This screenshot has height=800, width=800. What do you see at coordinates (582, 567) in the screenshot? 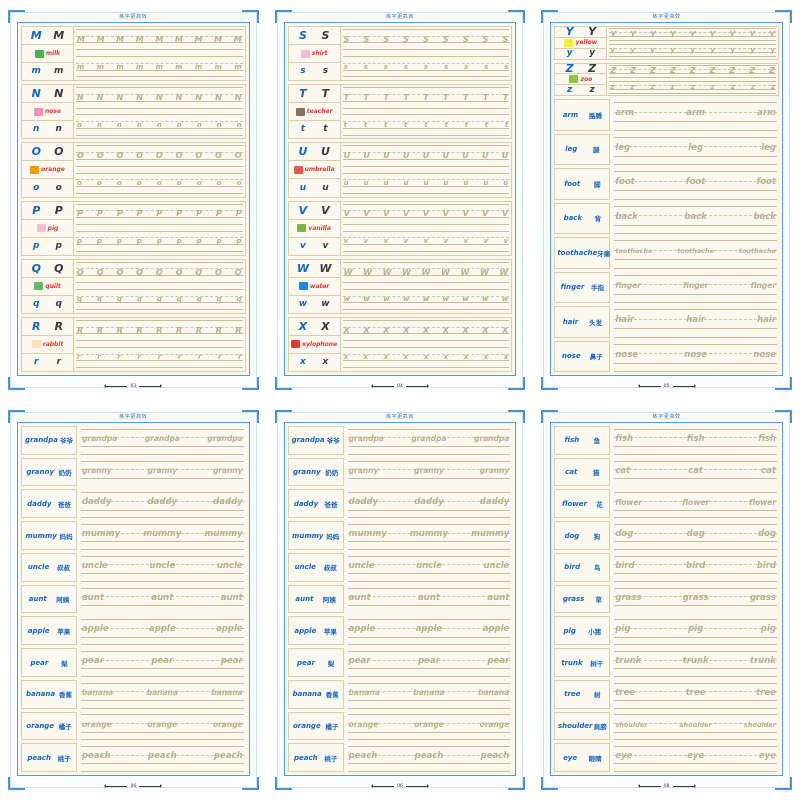
I see `word-key-cell: bird 鸟` at bounding box center [582, 567].